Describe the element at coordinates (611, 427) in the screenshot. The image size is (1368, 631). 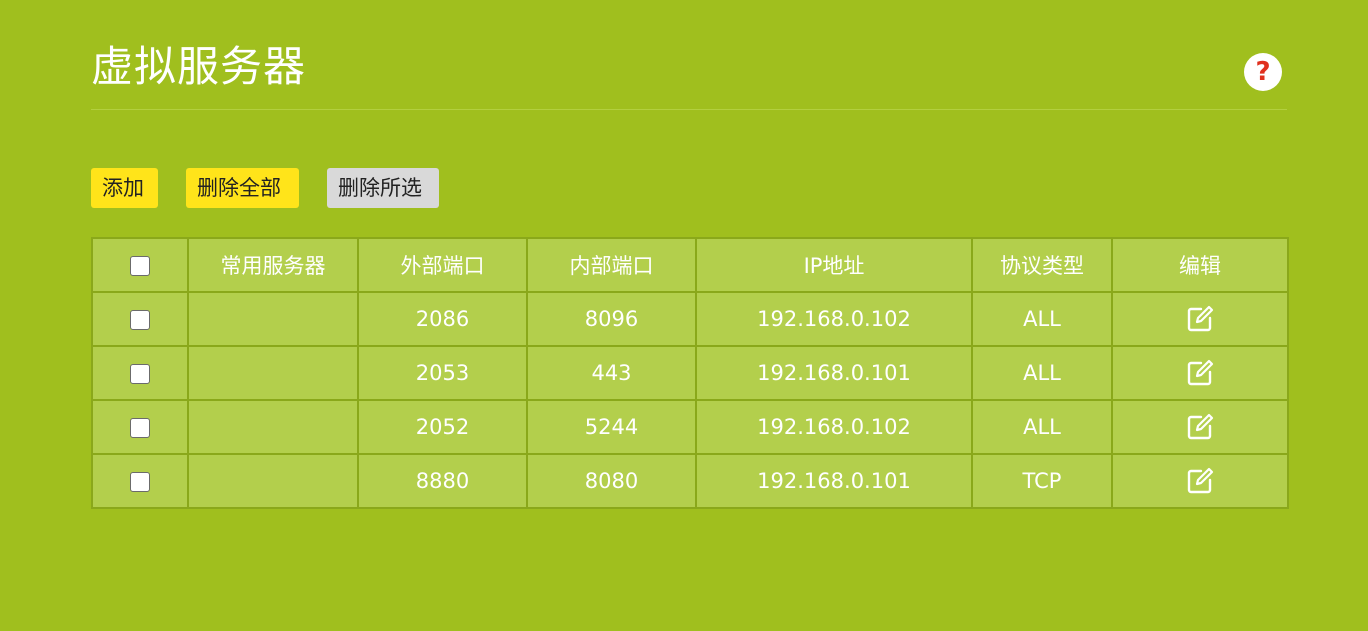
I see `internal-port-cell: 5244` at that location.